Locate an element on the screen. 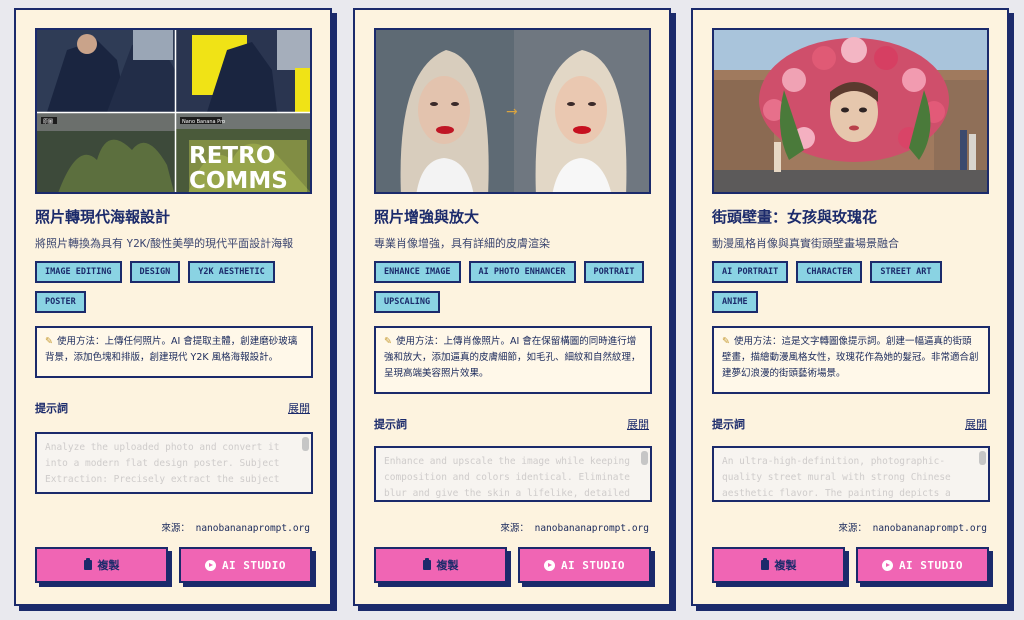 Image resolution: width=1024 pixels, height=620 pixels. poster-text-comms: COMMS is located at coordinates (238, 181).